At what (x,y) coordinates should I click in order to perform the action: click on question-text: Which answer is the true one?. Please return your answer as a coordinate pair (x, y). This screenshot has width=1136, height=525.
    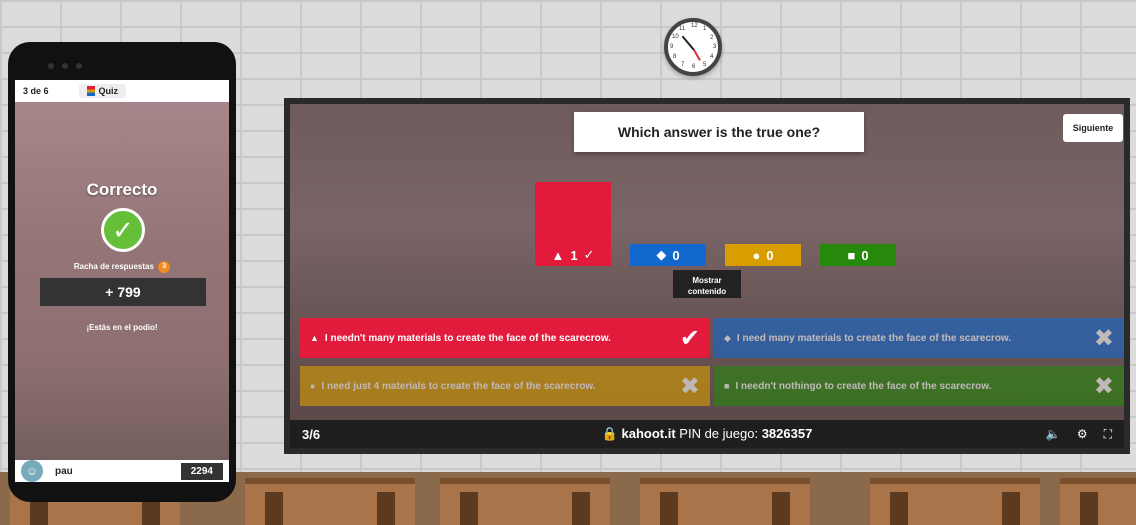
    Looking at the image, I should click on (719, 132).